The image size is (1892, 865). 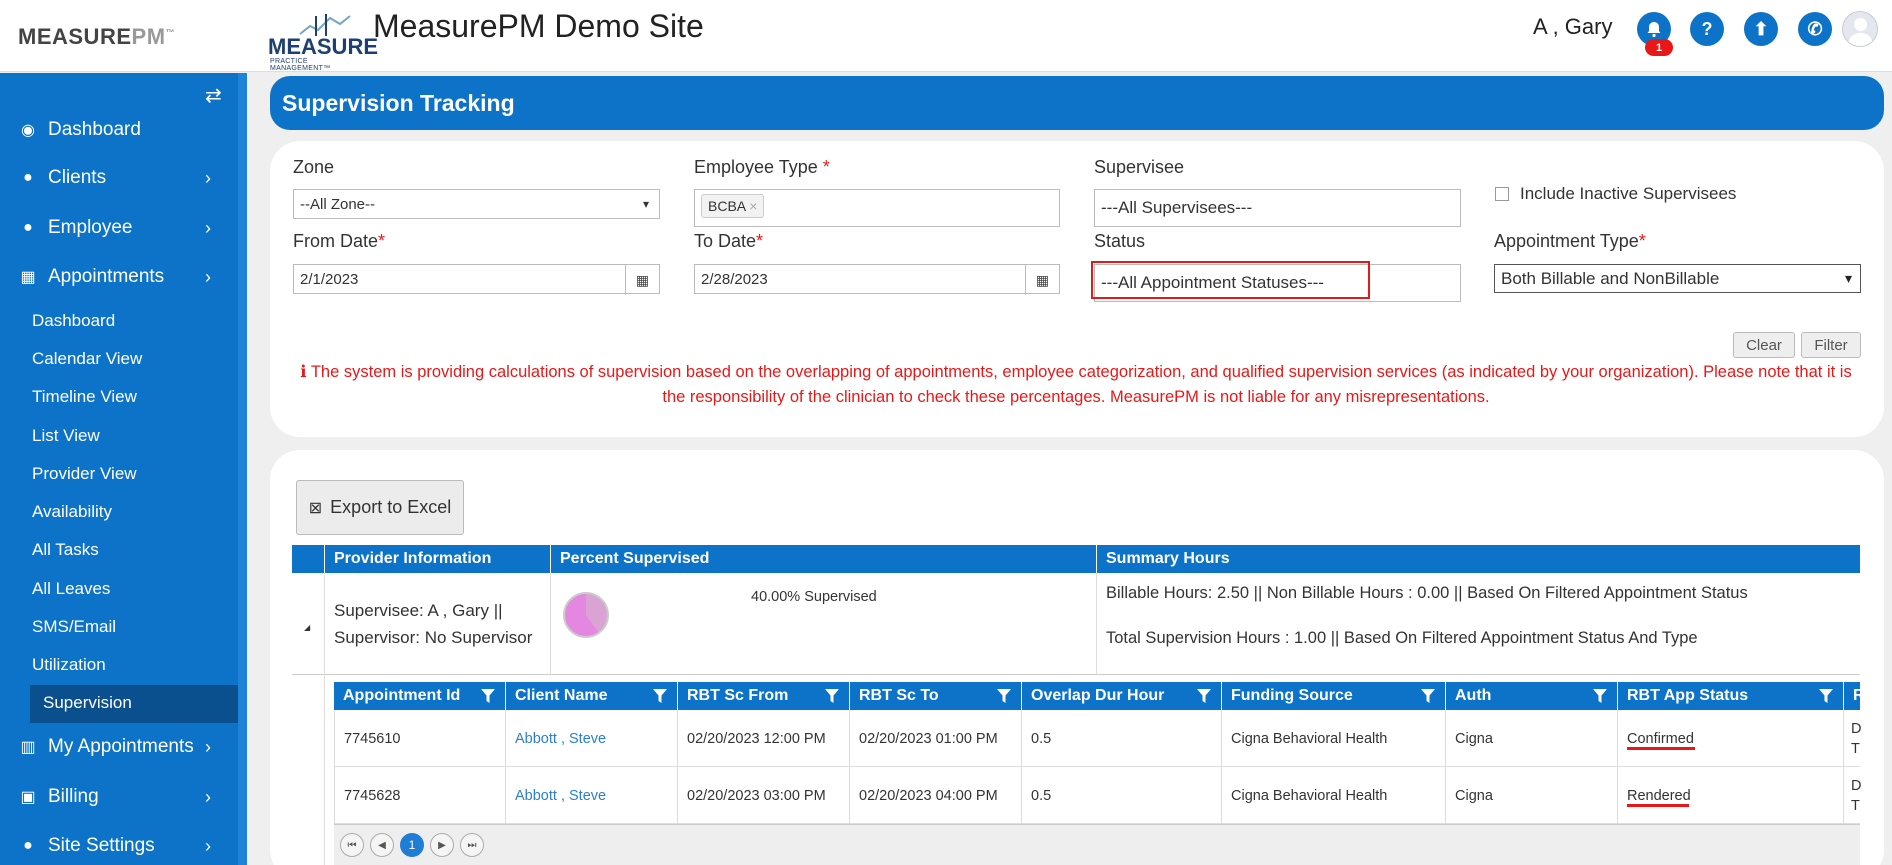 I want to click on column-rbt-sc-from: RBT Sc From, so click(x=764, y=696).